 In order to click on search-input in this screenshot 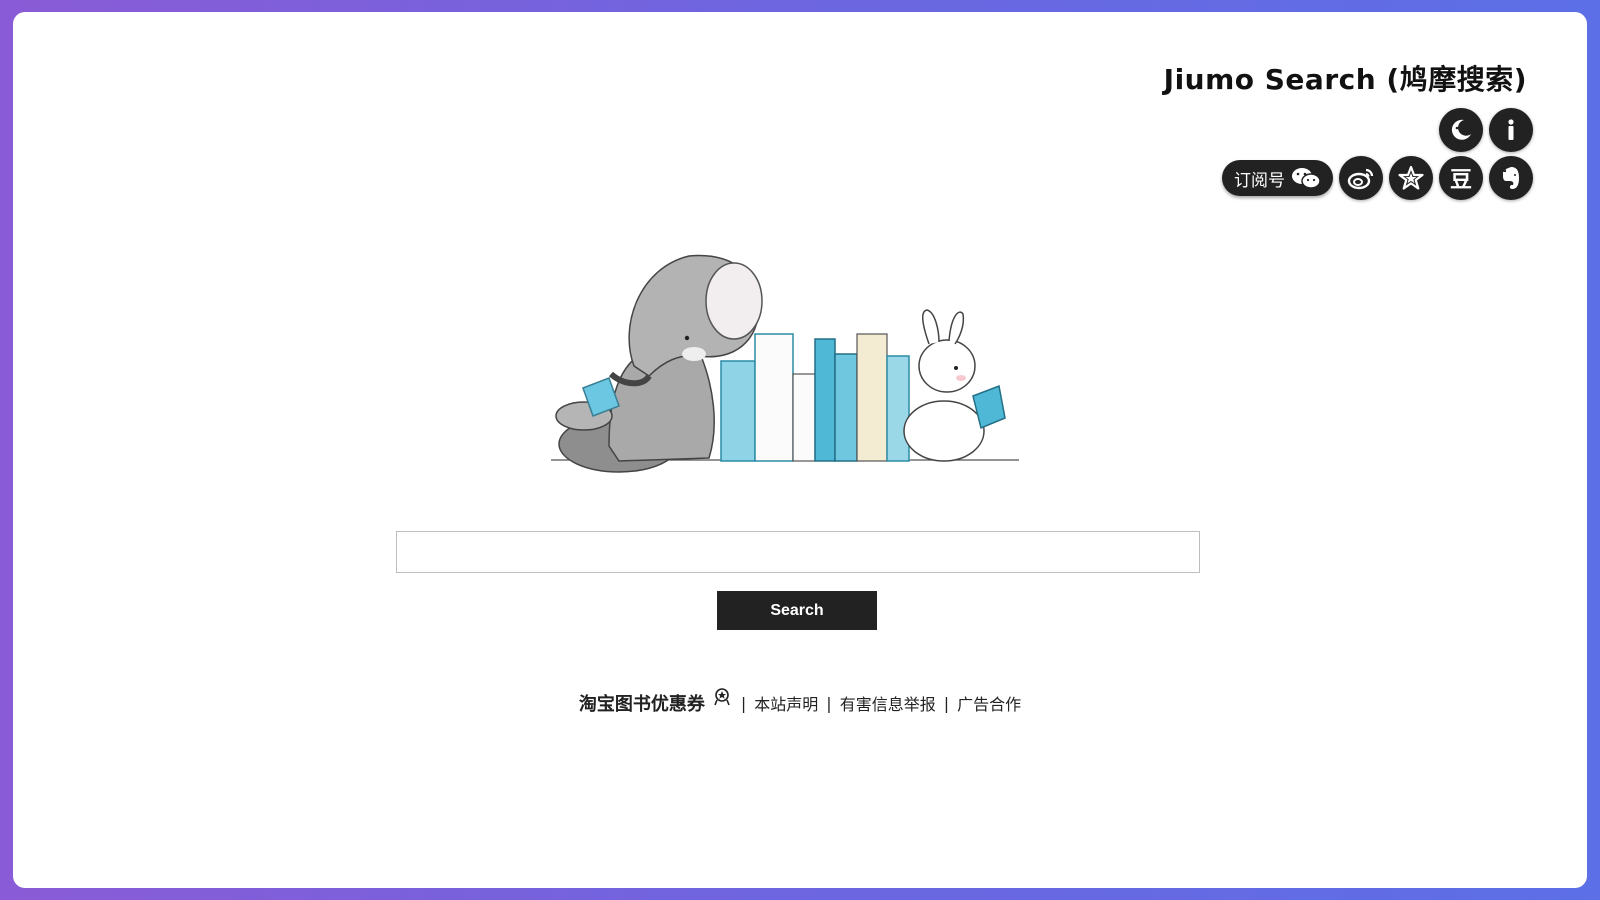, I will do `click(798, 552)`.